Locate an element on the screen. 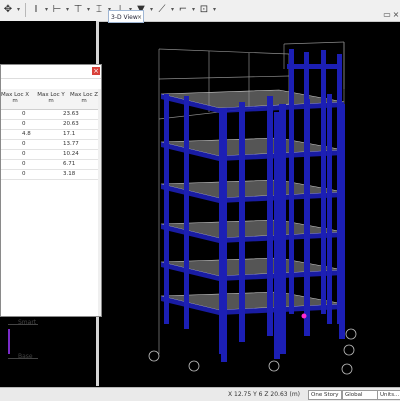 The width and height of the screenshot is (400, 401). restore-icon: ▭ is located at coordinates (387, 15).